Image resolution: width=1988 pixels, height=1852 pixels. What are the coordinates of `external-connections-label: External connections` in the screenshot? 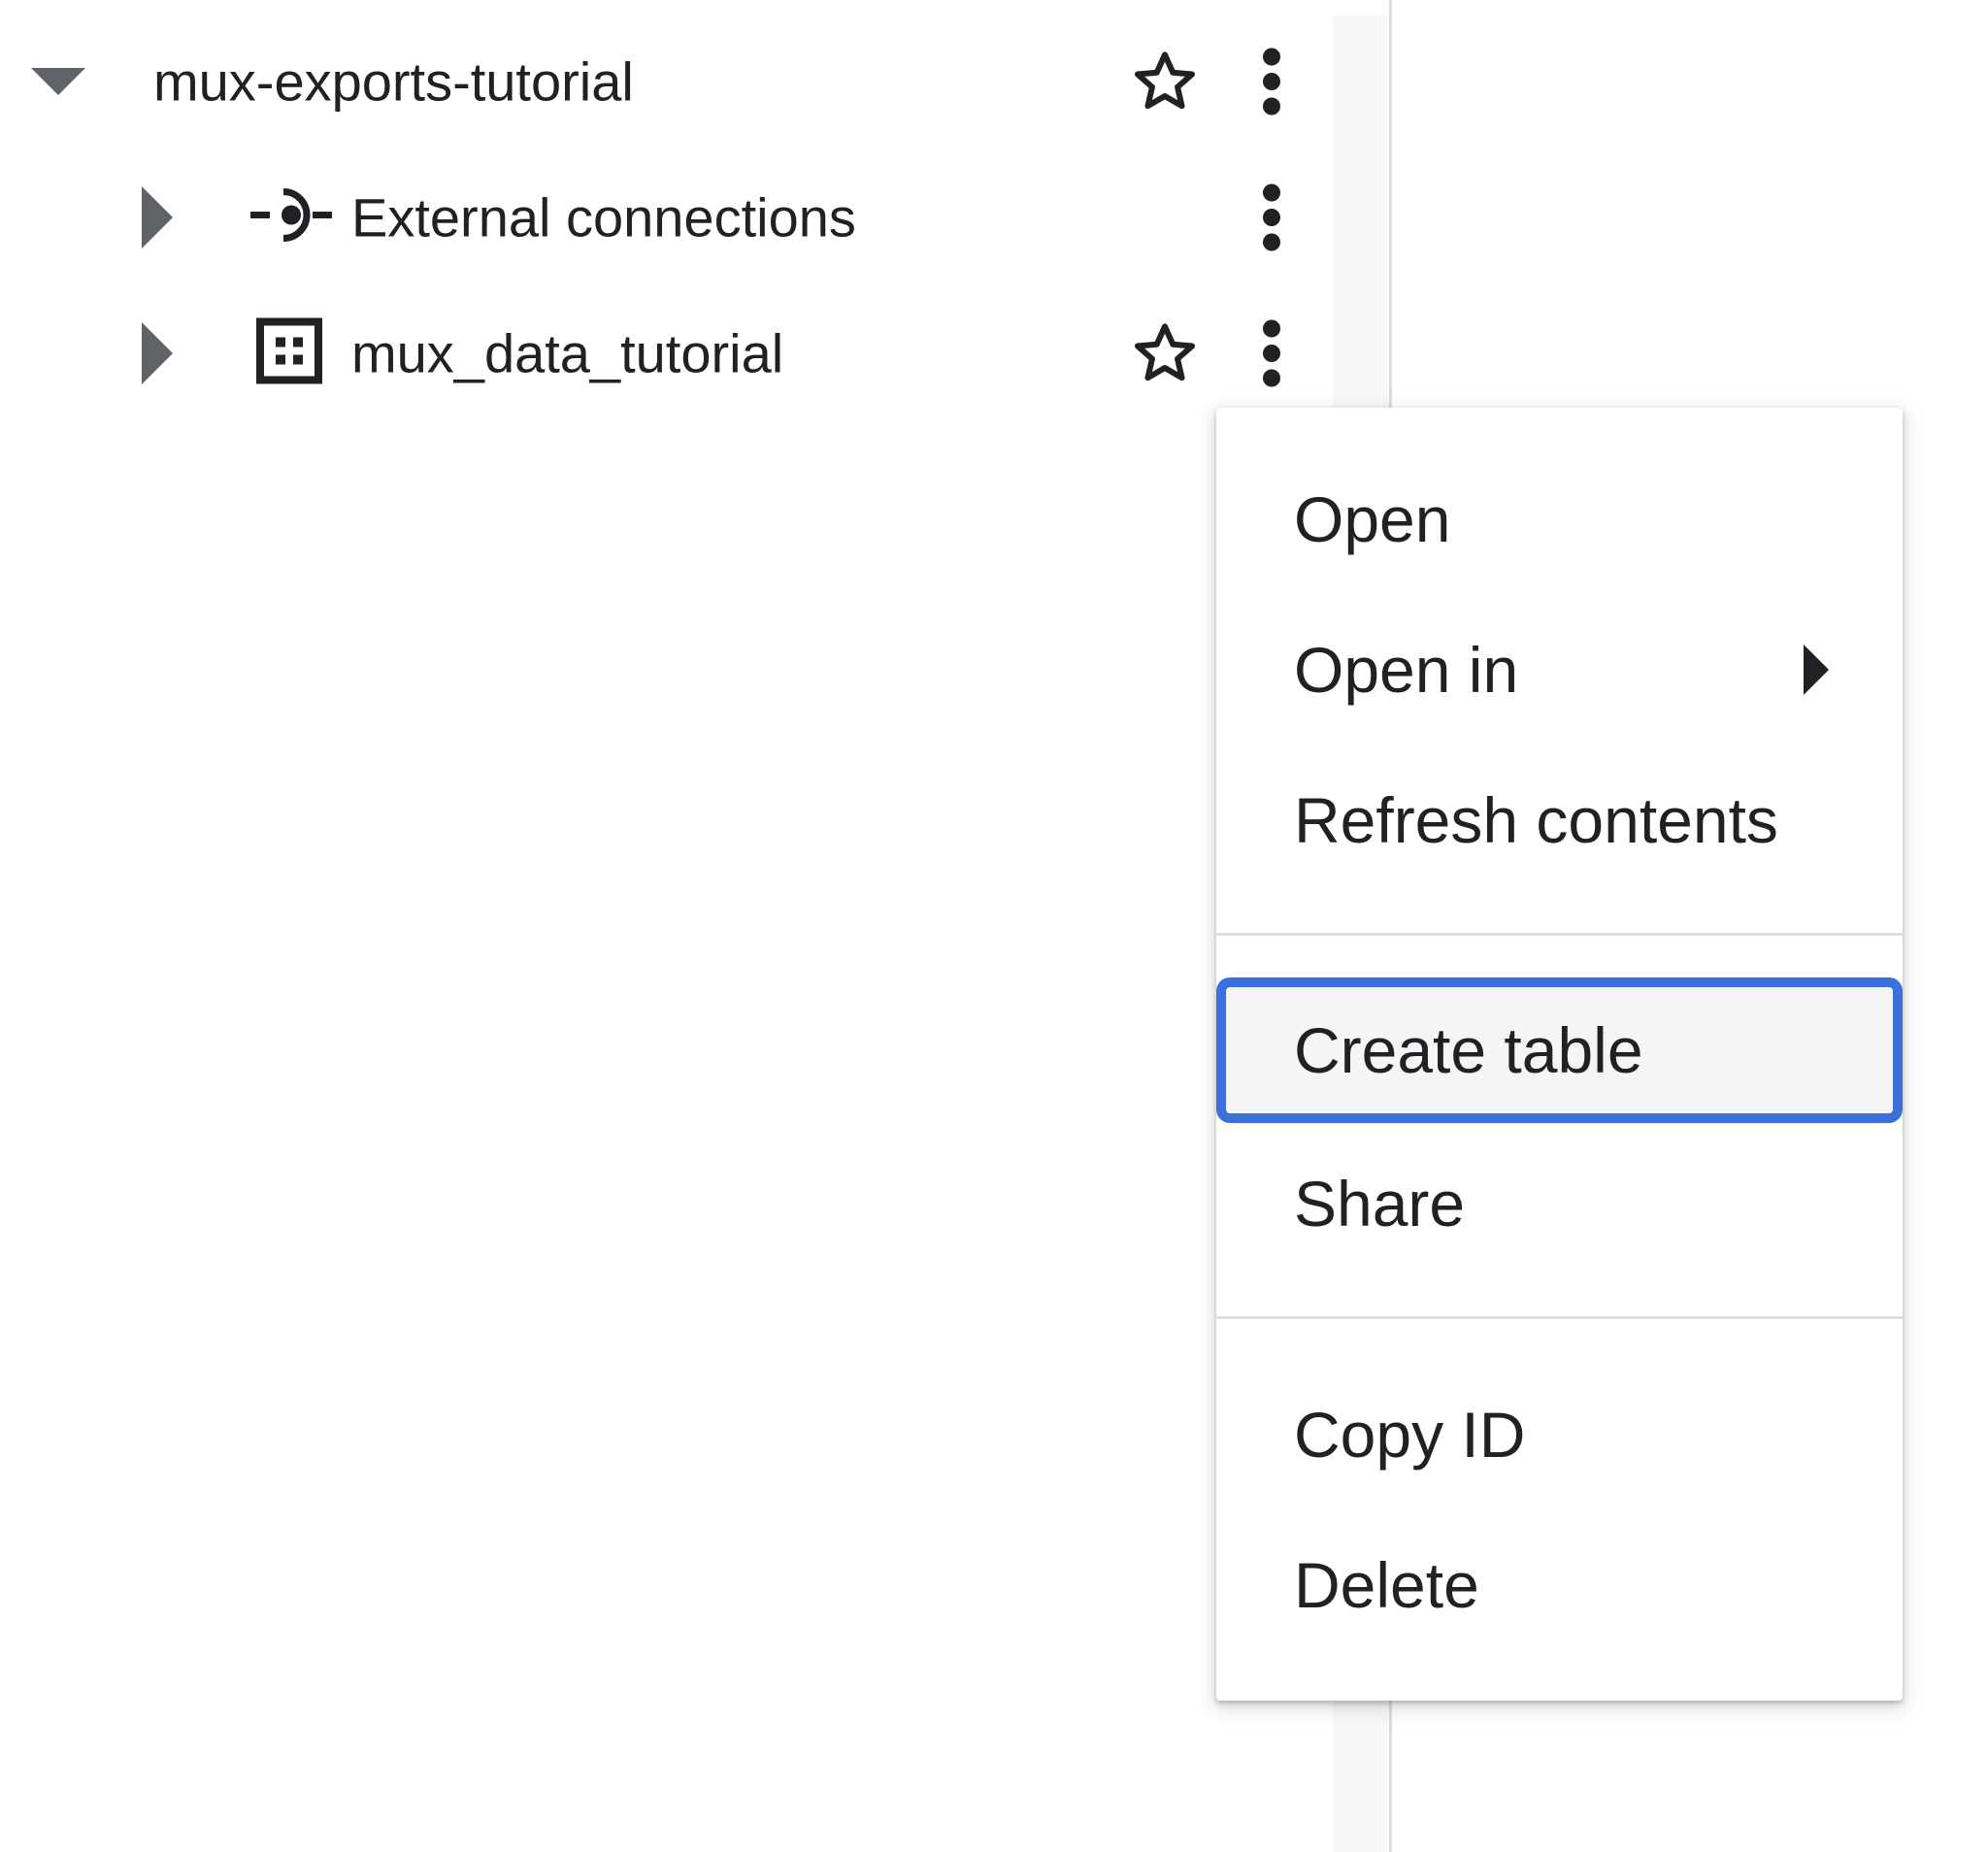 It's located at (604, 217).